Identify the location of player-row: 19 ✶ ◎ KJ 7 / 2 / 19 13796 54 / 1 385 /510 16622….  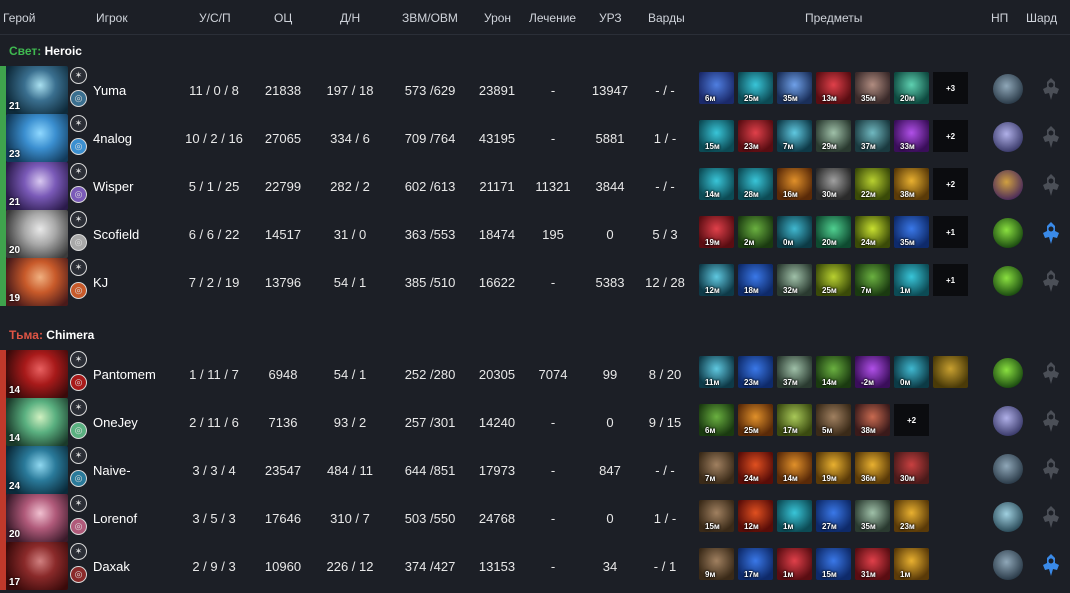
(535, 282).